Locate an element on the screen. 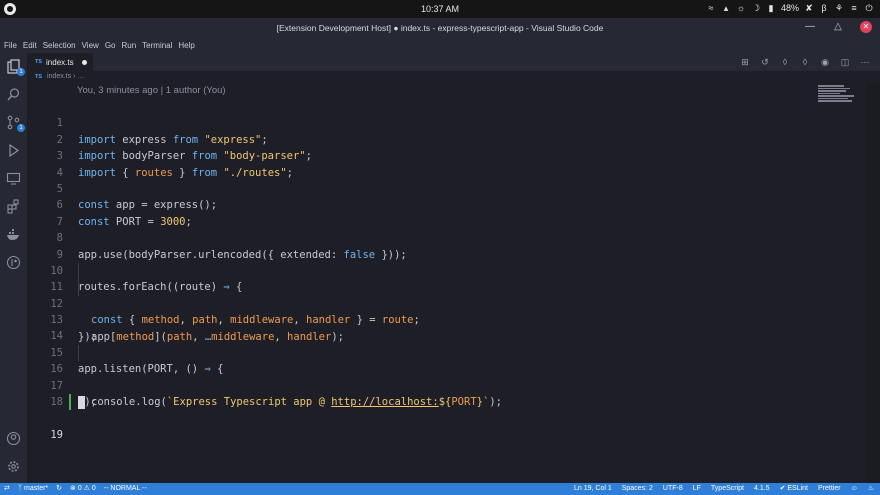  breadcrumb-ts-icon: TS is located at coordinates (39, 77).